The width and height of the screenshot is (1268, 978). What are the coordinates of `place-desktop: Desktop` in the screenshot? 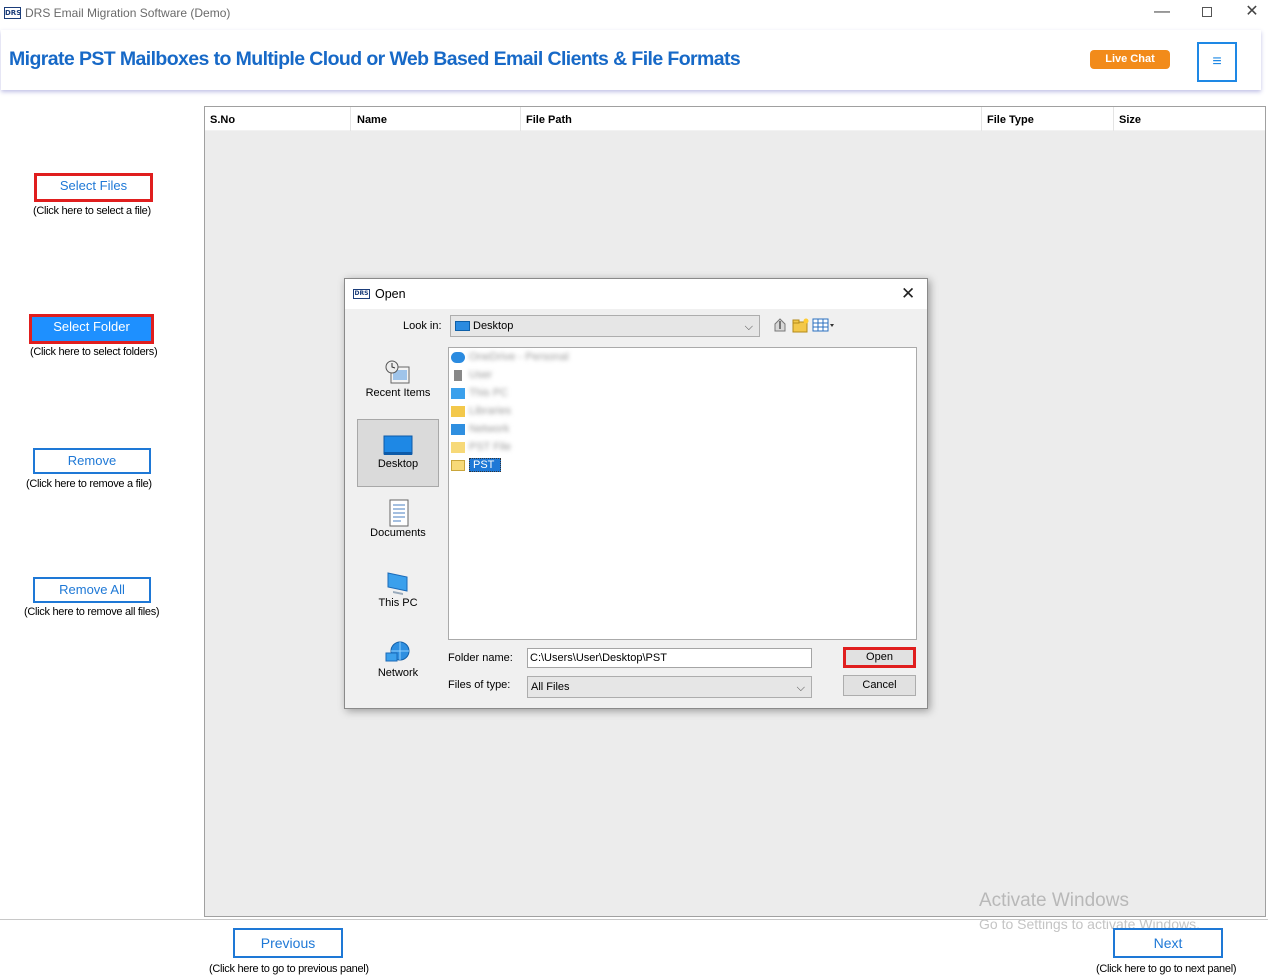 It's located at (398, 453).